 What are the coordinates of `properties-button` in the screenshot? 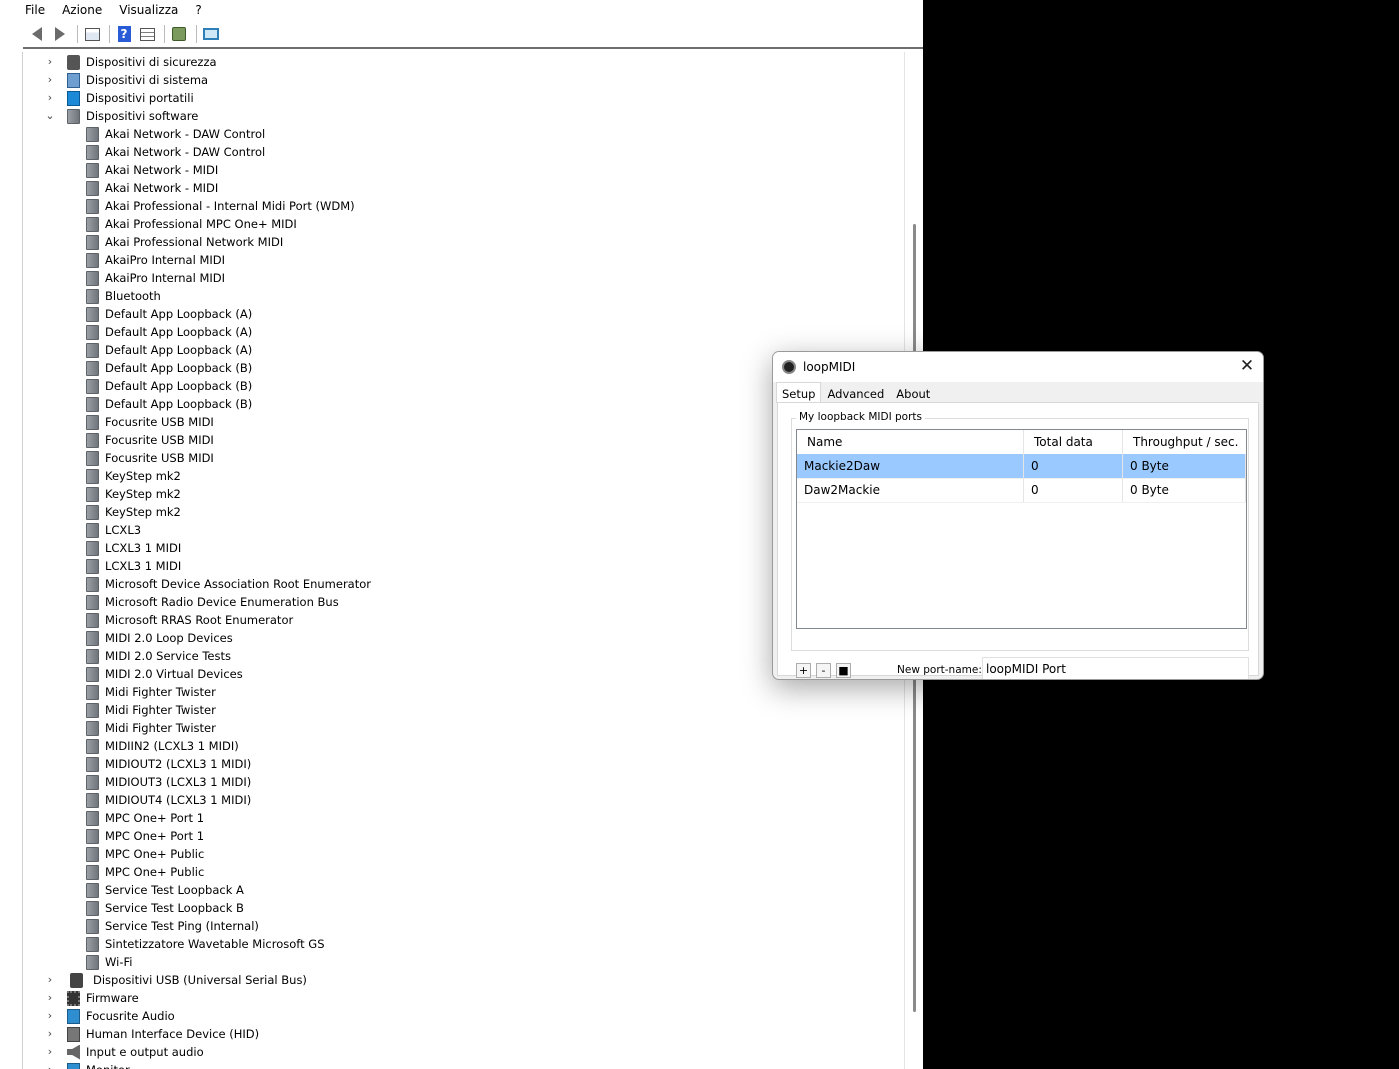 It's located at (147, 34).